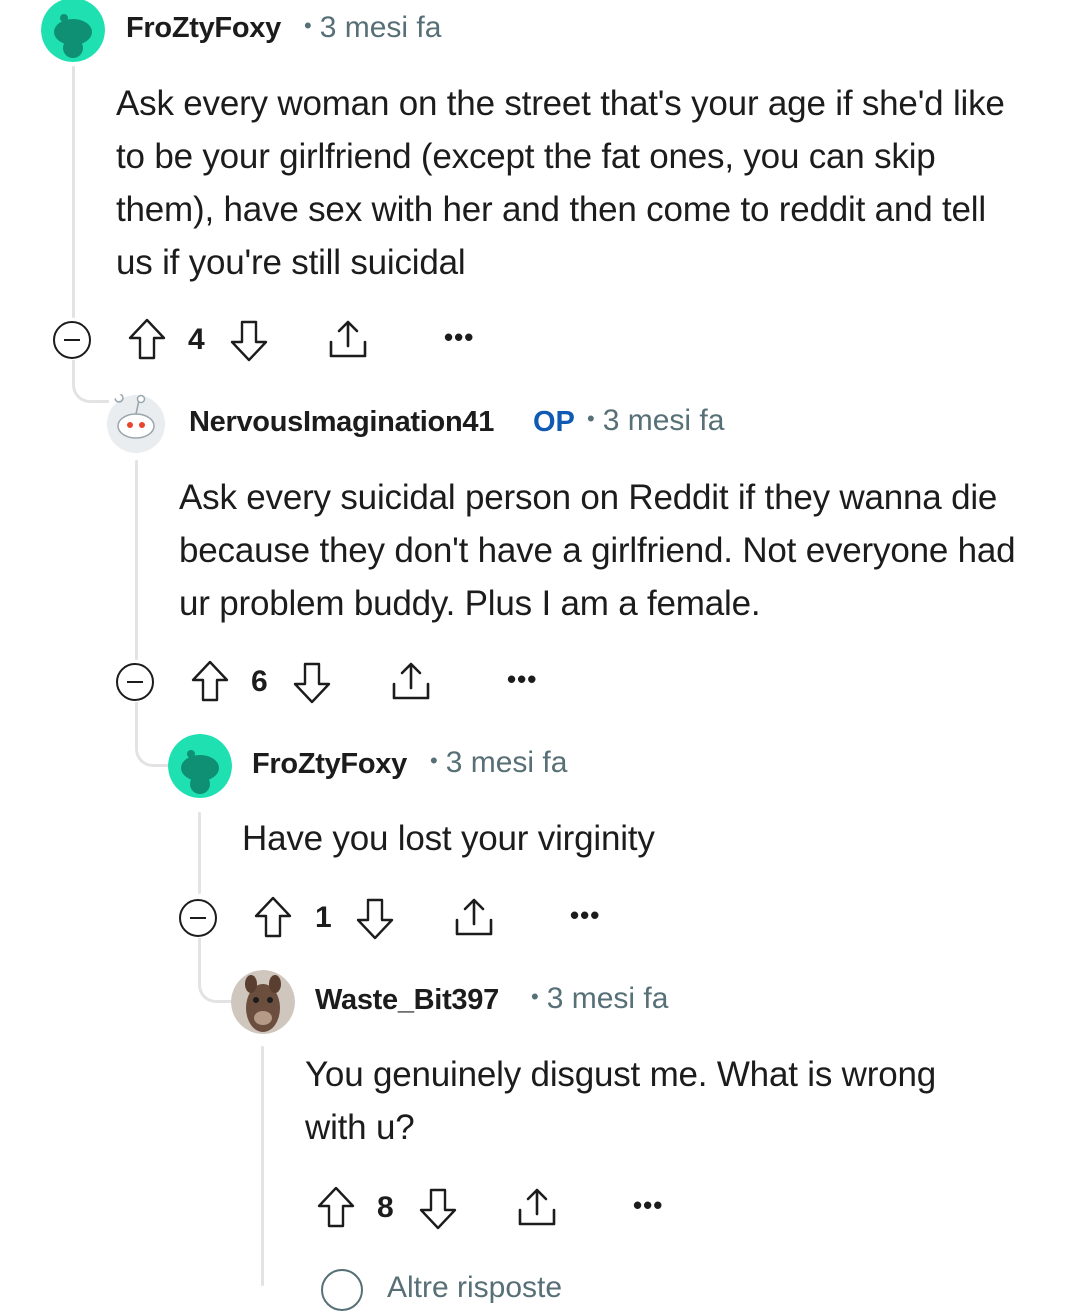  Describe the element at coordinates (385, 1207) in the screenshot. I see `vote-score: 8` at that location.